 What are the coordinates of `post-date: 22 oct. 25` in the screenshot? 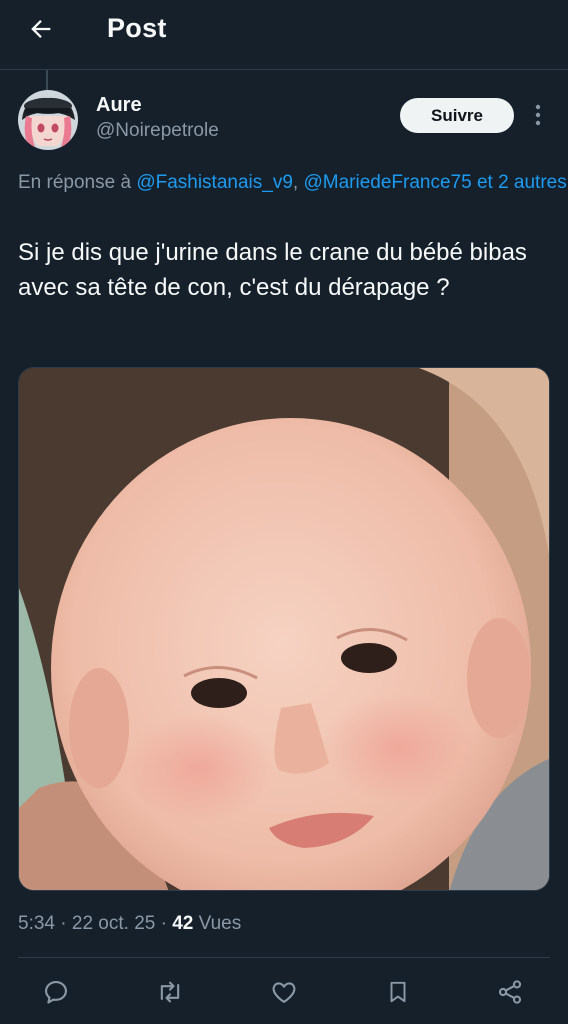 It's located at (113, 923).